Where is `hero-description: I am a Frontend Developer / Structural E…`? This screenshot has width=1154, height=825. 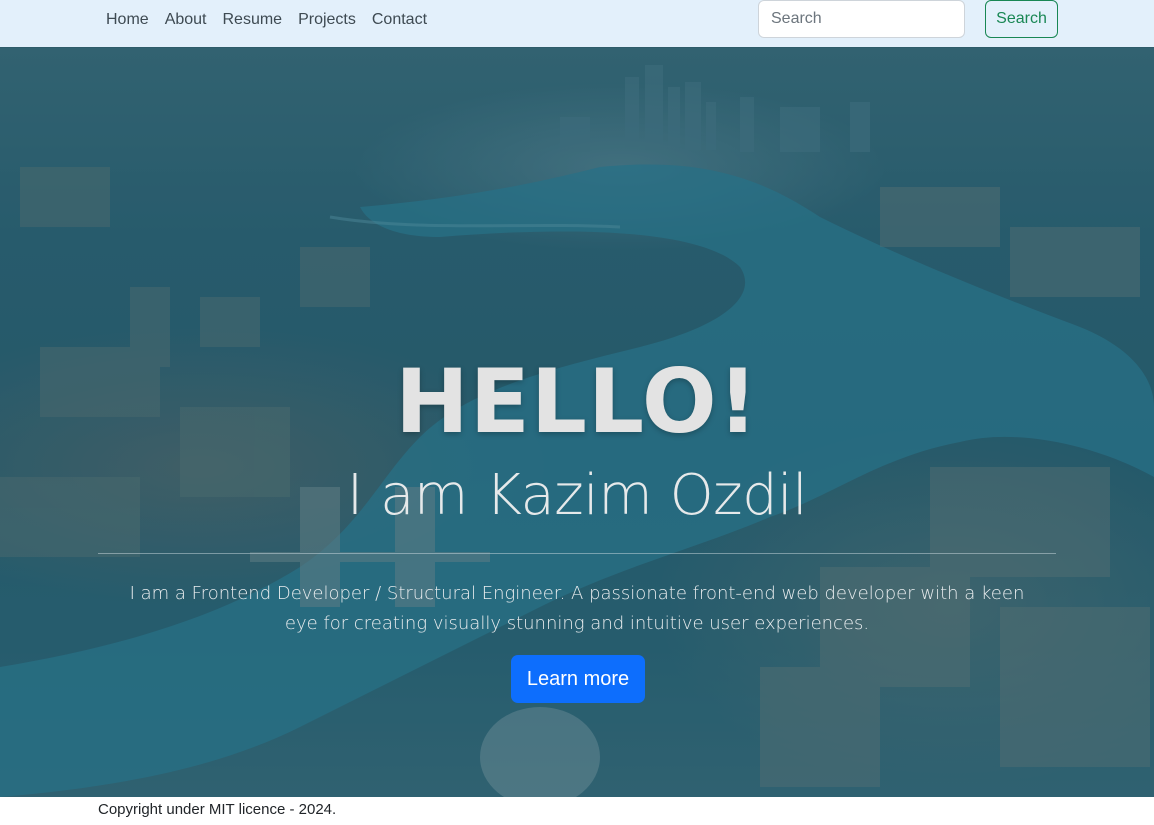 hero-description: I am a Frontend Developer / Structural E… is located at coordinates (577, 608).